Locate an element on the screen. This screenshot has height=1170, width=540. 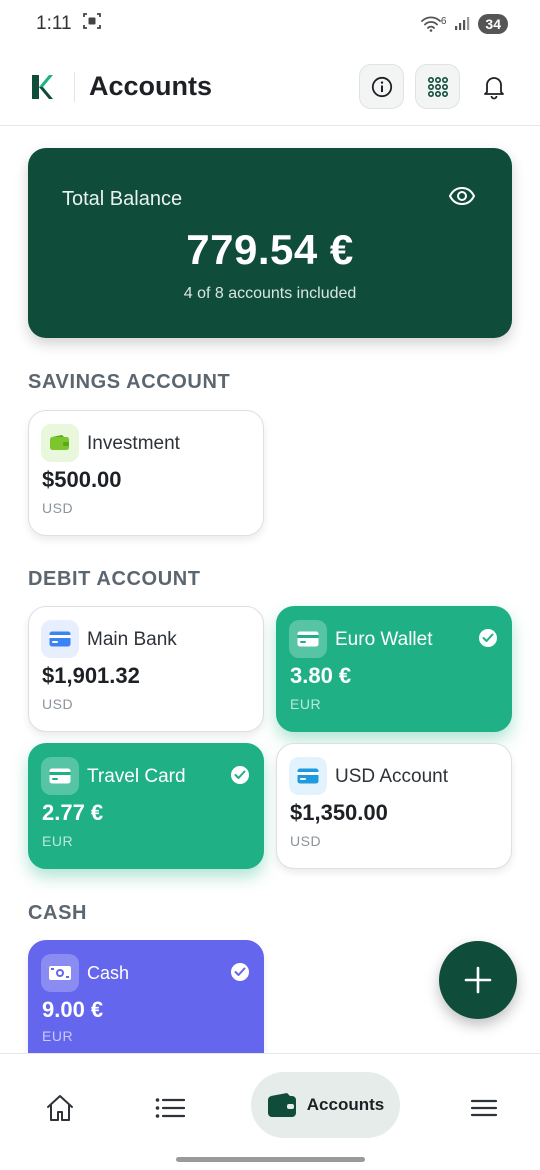
app-header: Accounts is located at coordinates (270, 87).